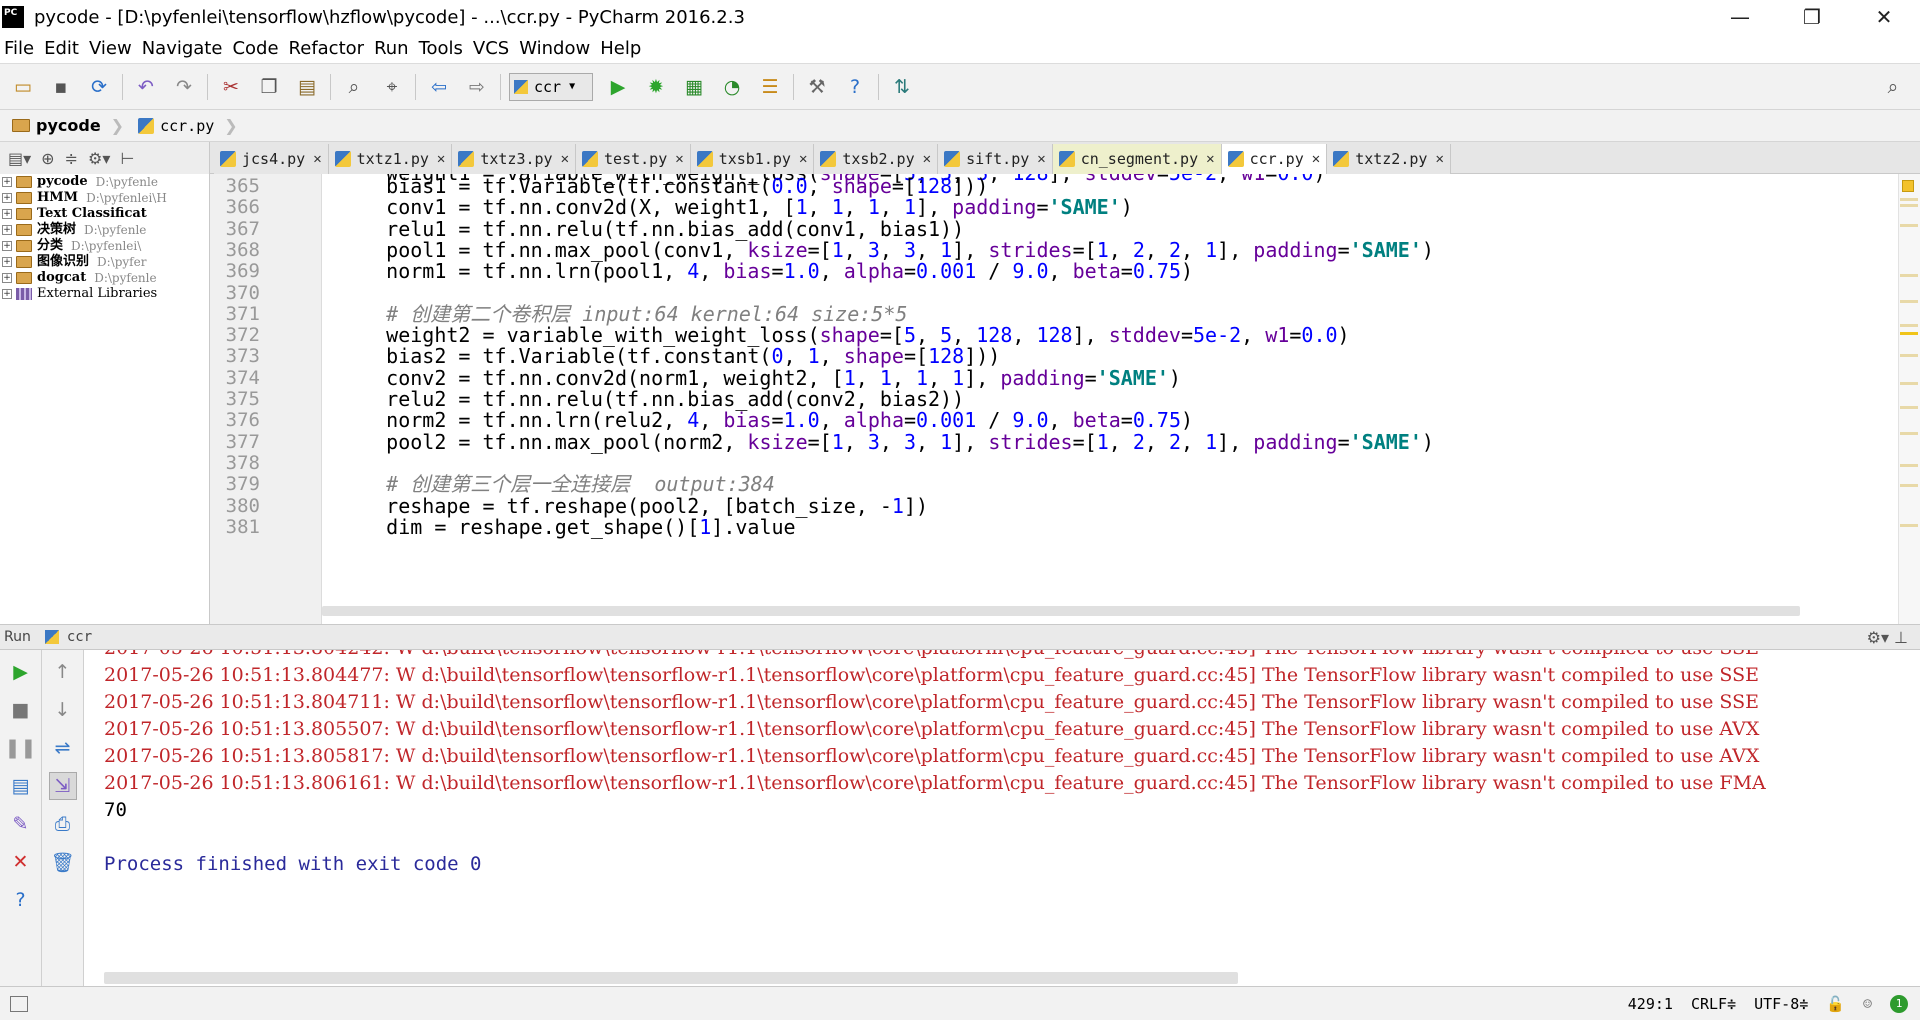  What do you see at coordinates (514, 159) in the screenshot?
I see `tab-txtz3-py: txtz3.py ✕` at bounding box center [514, 159].